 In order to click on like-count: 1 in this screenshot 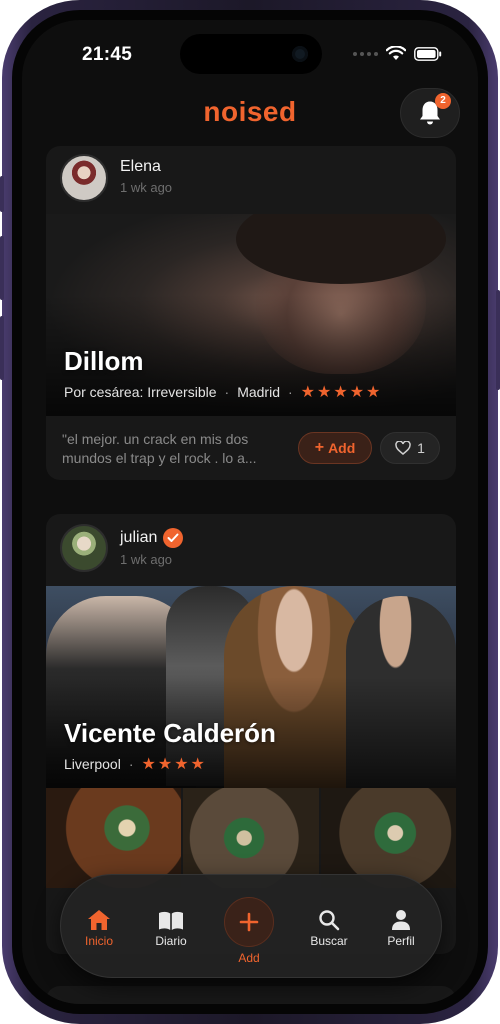, I will do `click(421, 448)`.